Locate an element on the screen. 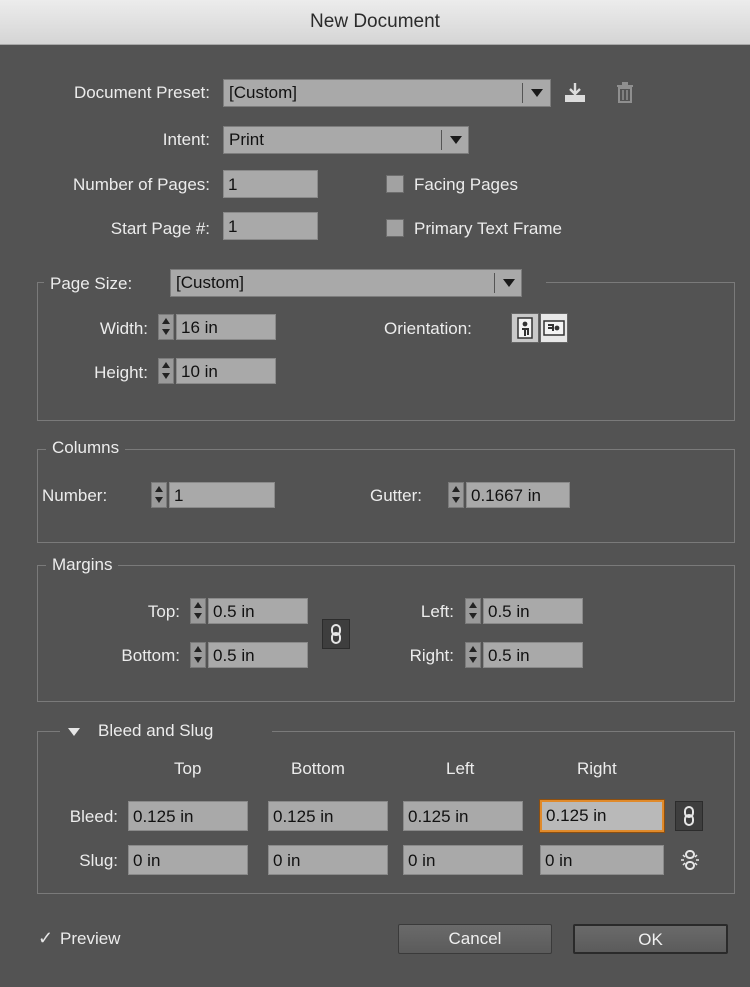  columns-number-label: Number: is located at coordinates (75, 495).